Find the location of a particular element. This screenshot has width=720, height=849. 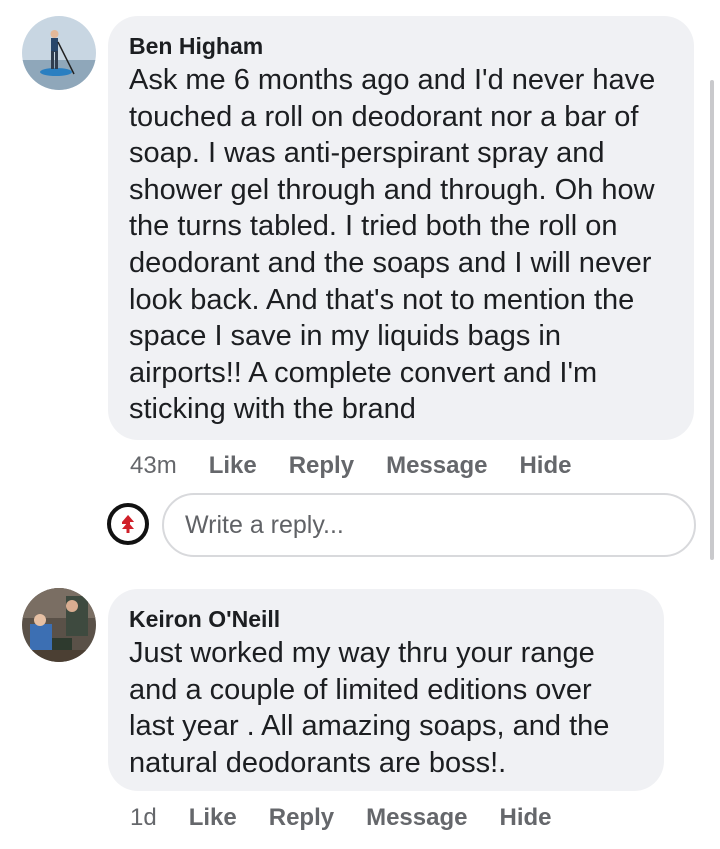

comment-author: Ben Higham is located at coordinates (401, 46).